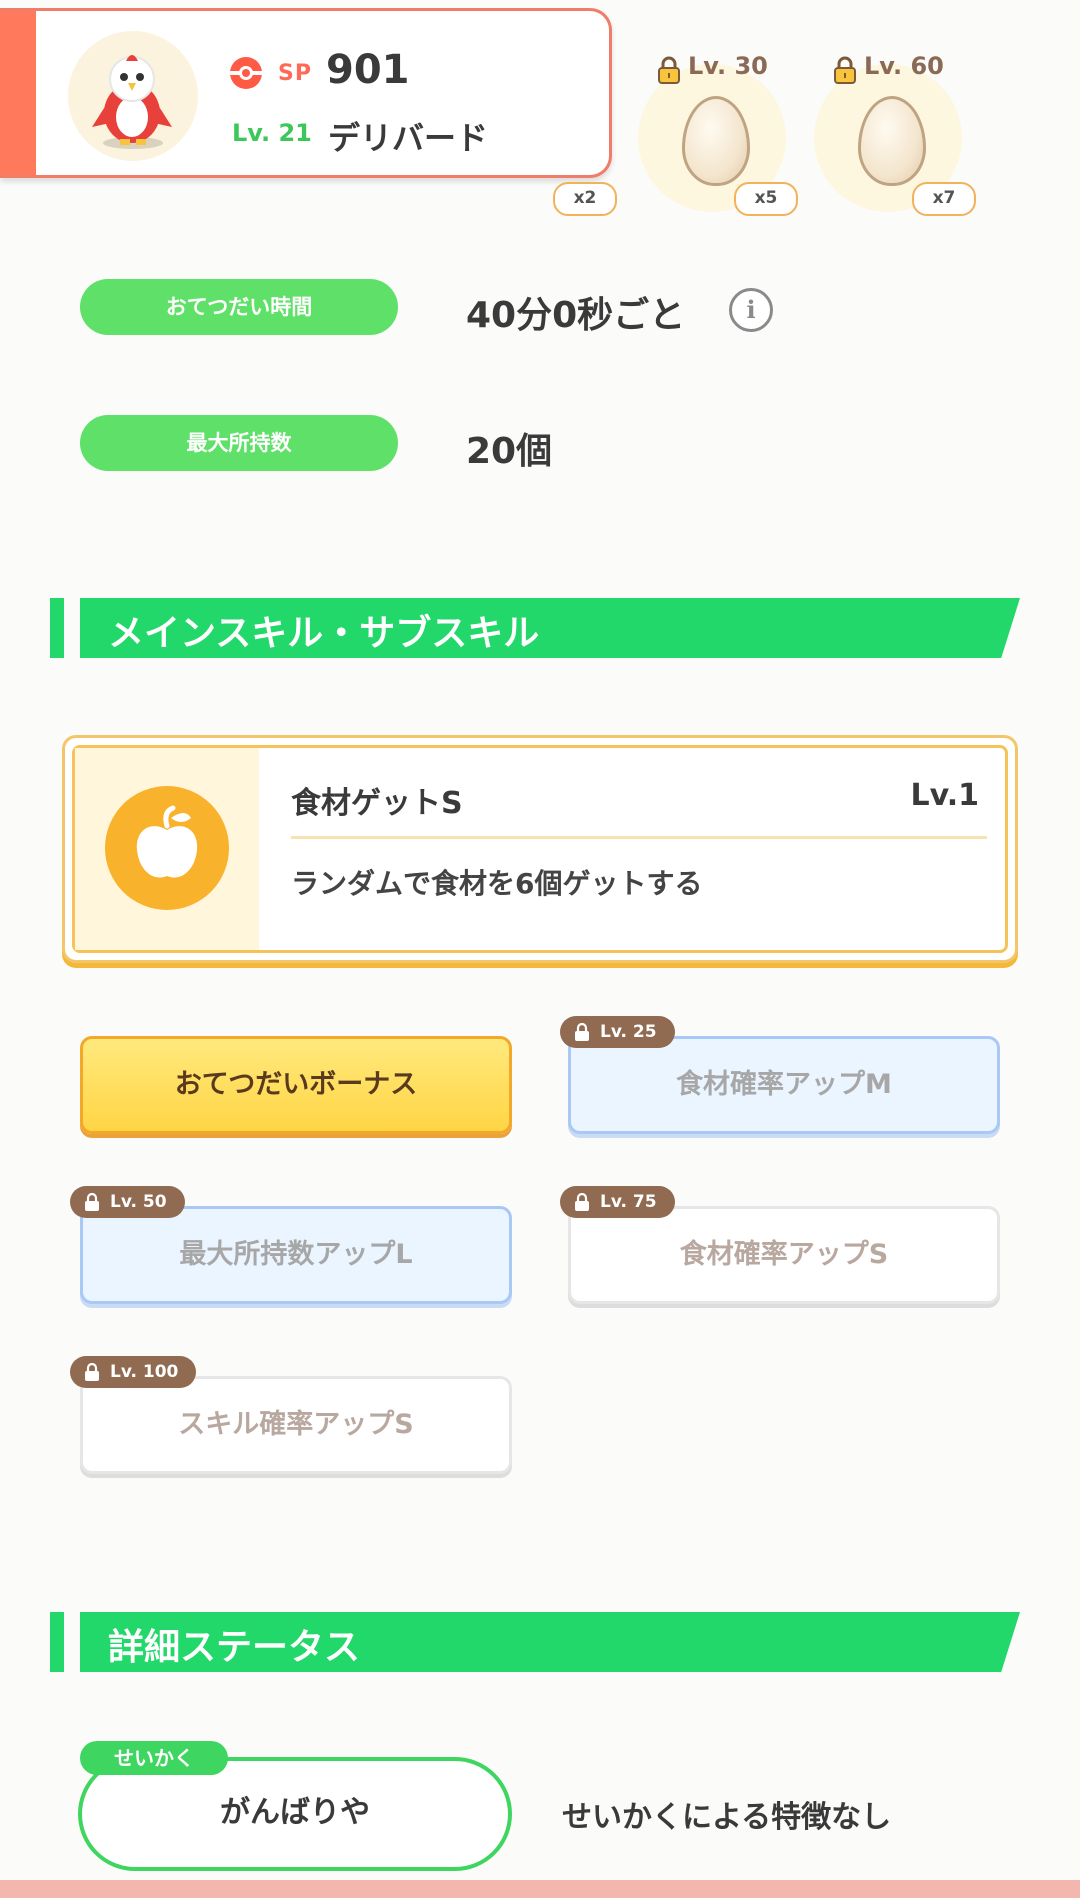  What do you see at coordinates (945, 795) in the screenshot?
I see `main-skill-level: Lv.1` at bounding box center [945, 795].